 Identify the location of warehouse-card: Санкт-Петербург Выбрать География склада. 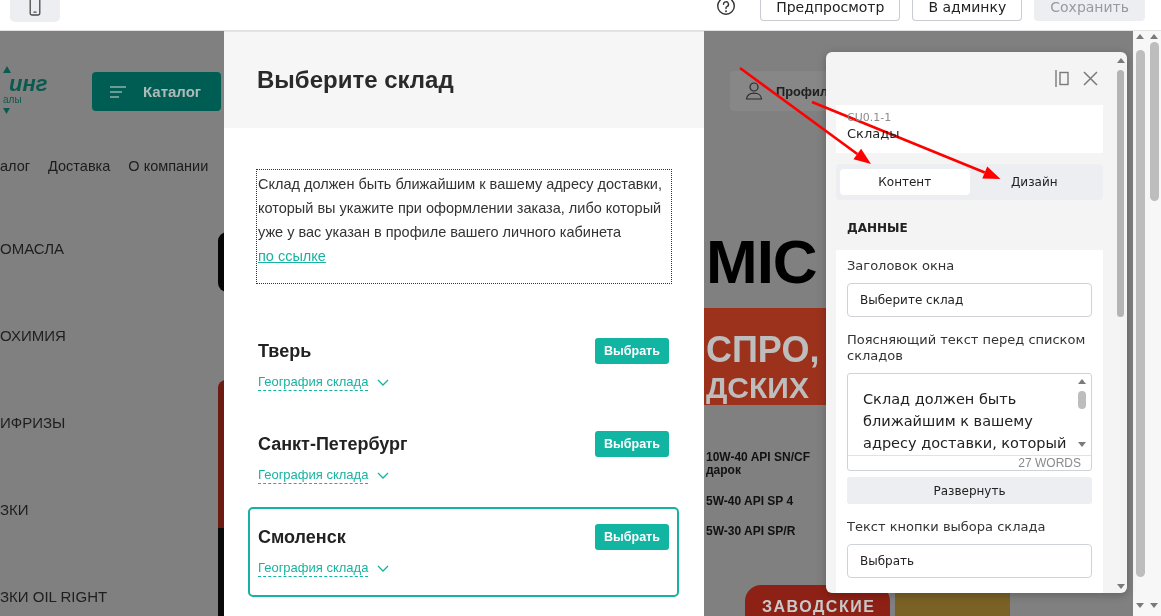
(463, 459).